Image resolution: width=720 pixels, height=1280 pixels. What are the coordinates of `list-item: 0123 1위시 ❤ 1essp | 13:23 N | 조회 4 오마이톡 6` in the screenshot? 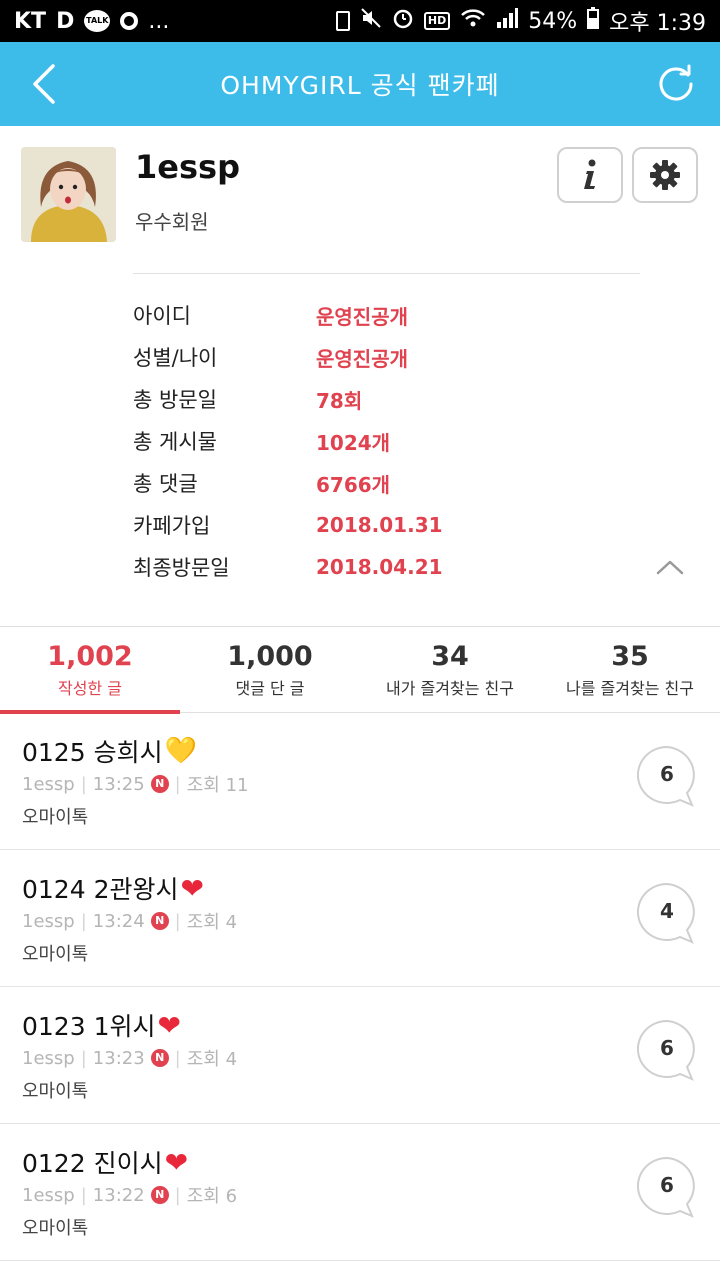 It's located at (360, 1055).